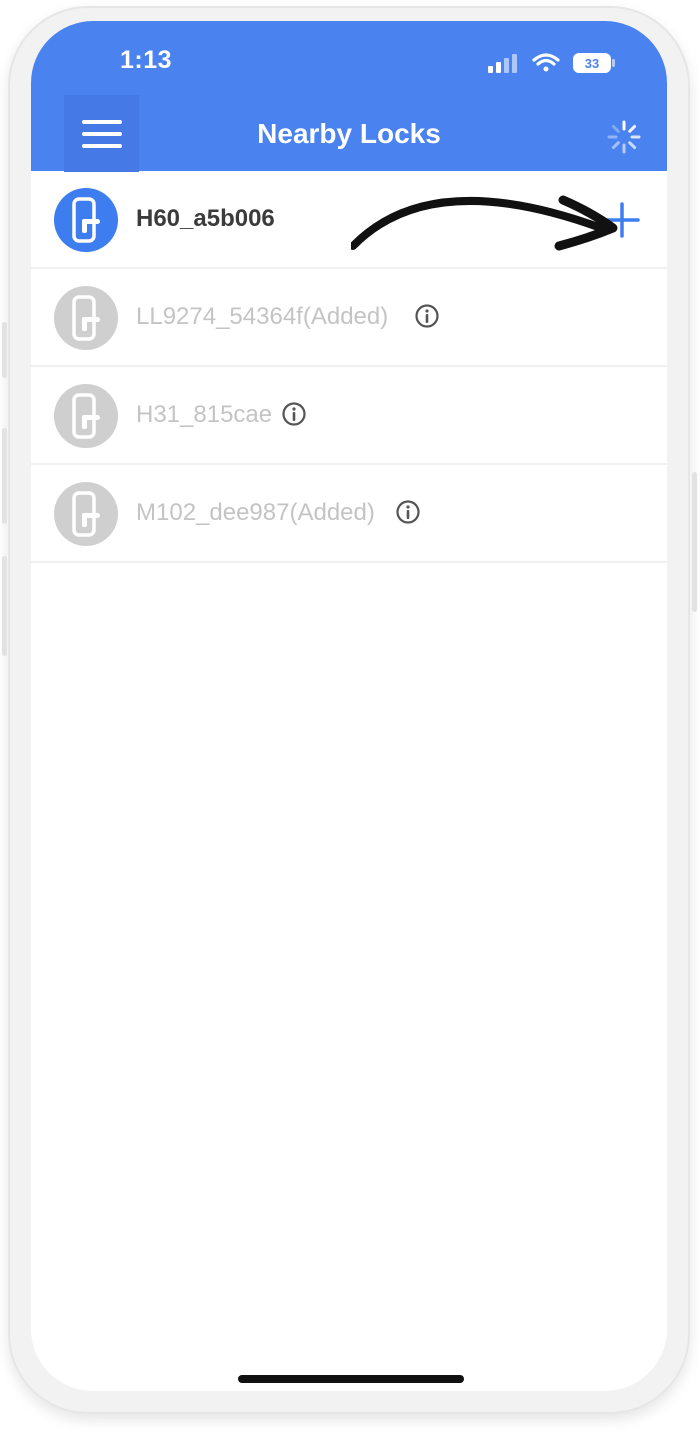 This screenshot has width=700, height=1453. What do you see at coordinates (349, 416) in the screenshot?
I see `lock-row-h31: H31_815cae` at bounding box center [349, 416].